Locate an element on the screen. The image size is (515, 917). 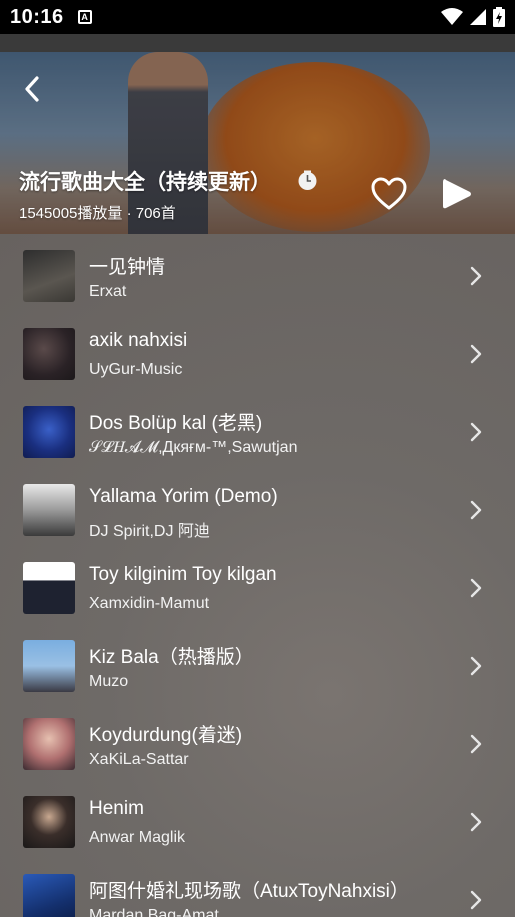
song-row: Toy kilginim Toy kilgan Xamxidin-Mamut is located at coordinates (257, 585).